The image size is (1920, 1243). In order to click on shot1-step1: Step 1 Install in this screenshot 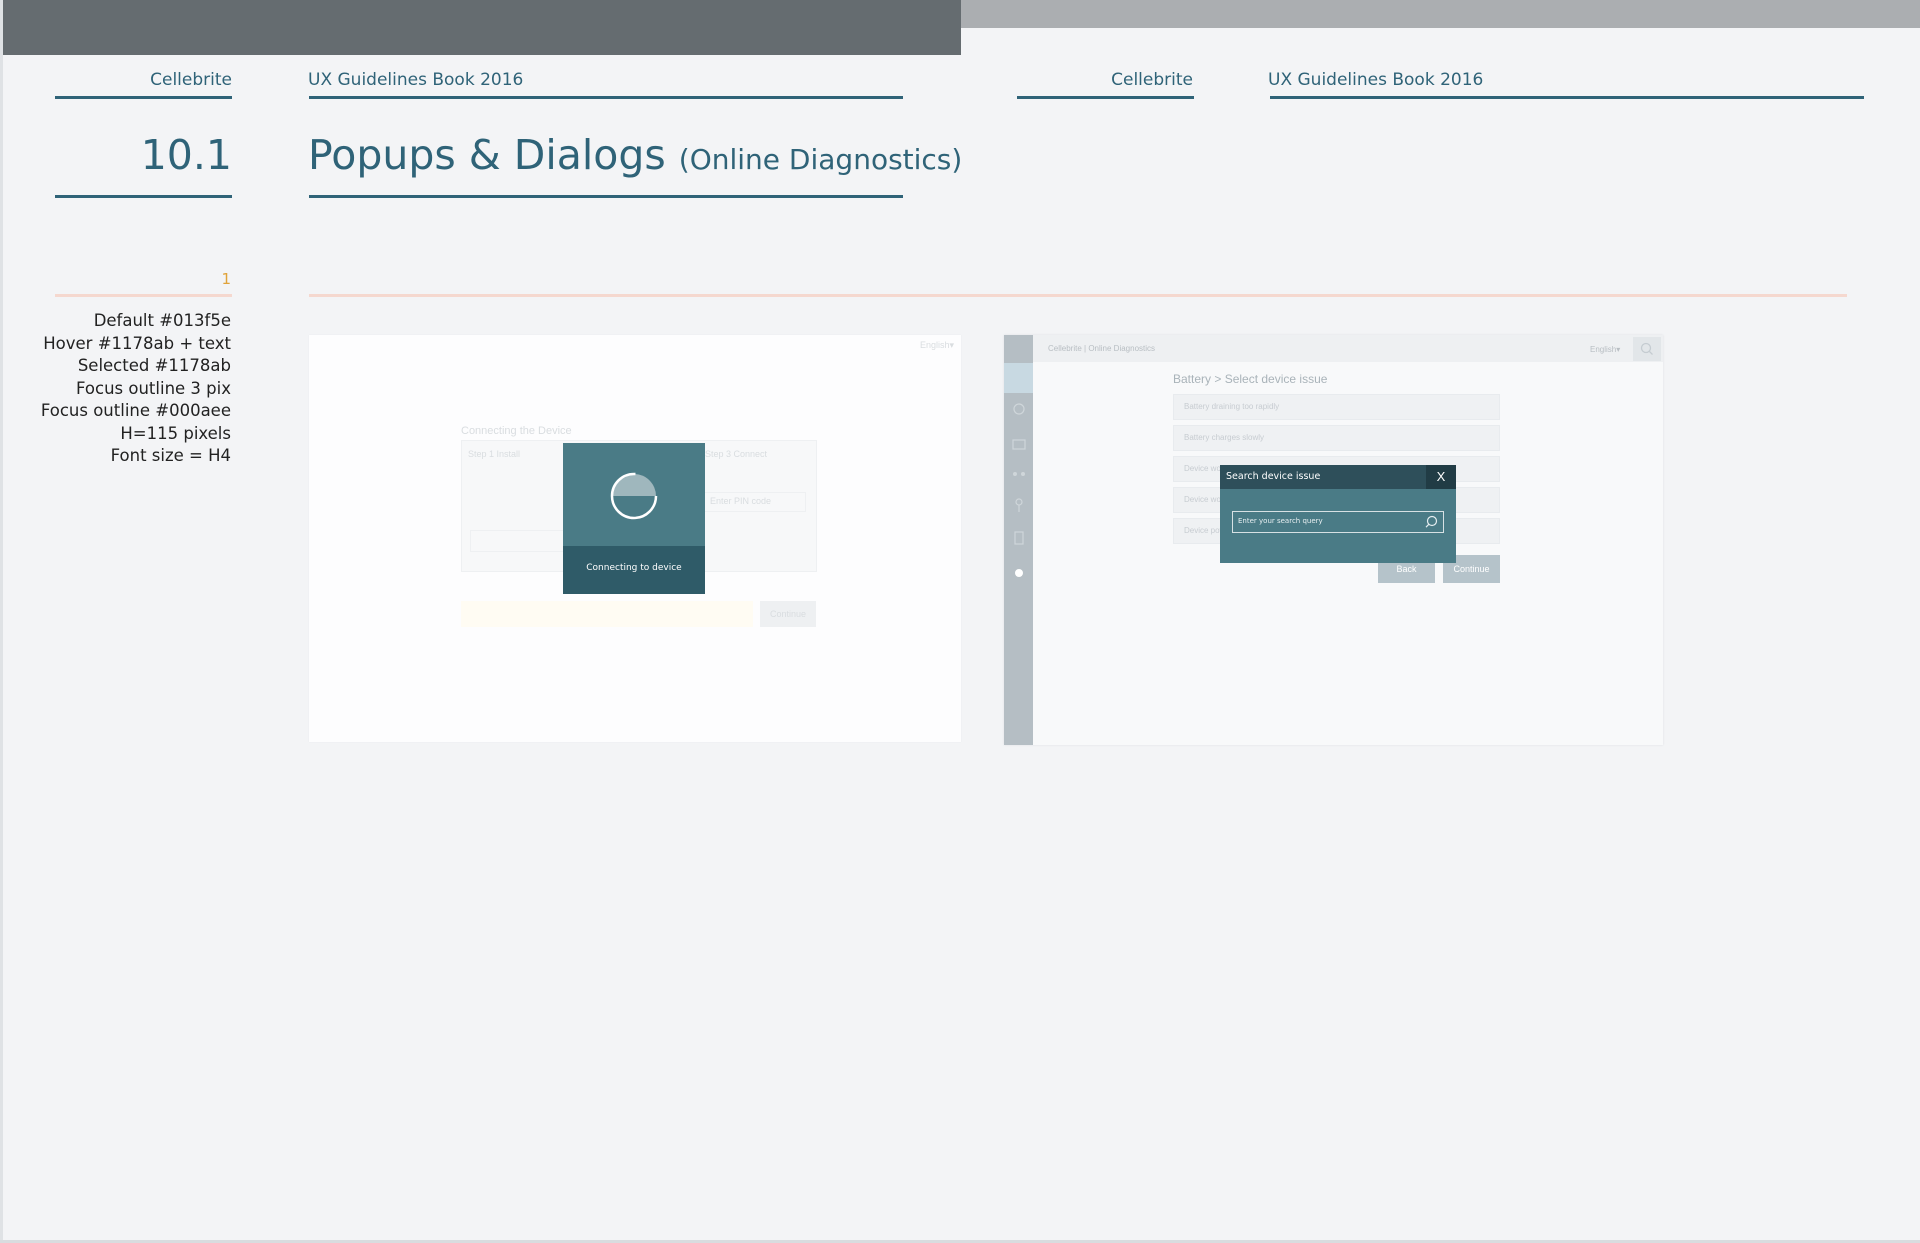, I will do `click(494, 454)`.